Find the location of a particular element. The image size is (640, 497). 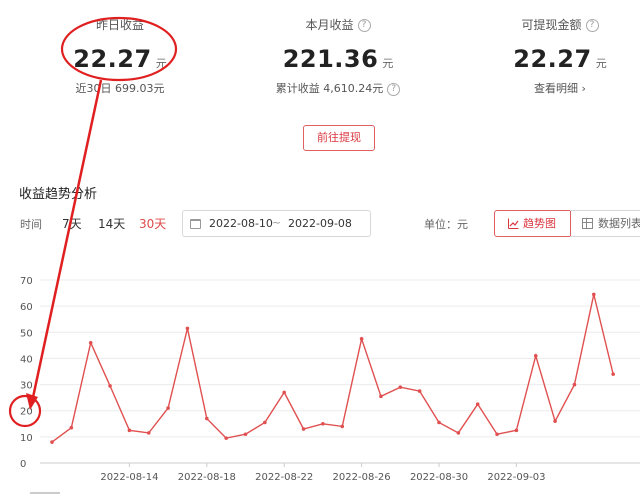

x-tick-label: 2022-08-30 is located at coordinates (439, 477).